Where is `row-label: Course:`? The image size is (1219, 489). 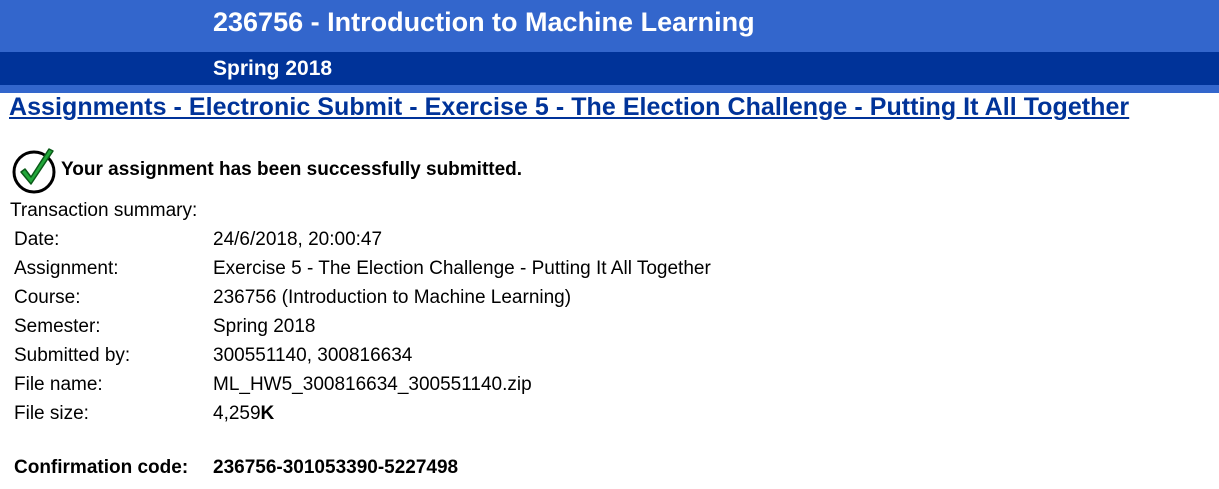
row-label: Course: is located at coordinates (47, 297).